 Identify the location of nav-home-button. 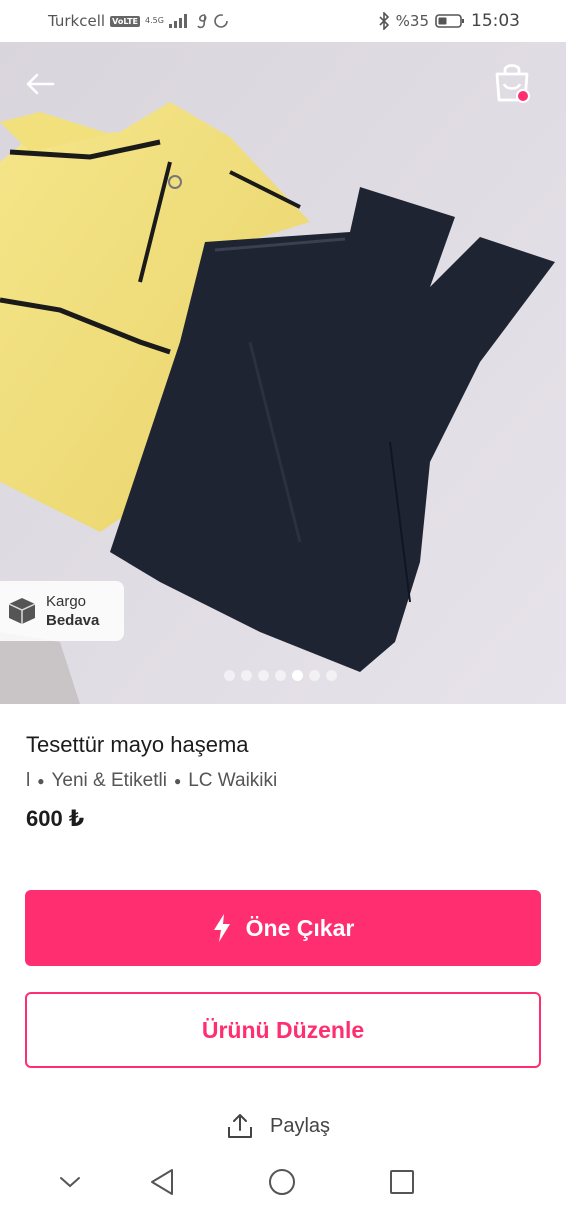
(282, 1182).